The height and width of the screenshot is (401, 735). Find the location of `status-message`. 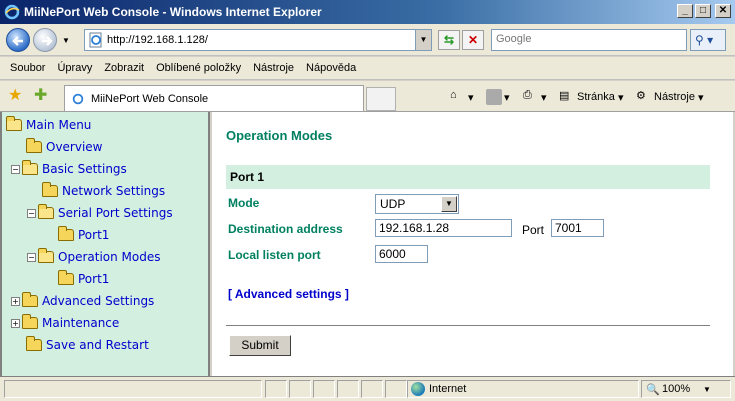

status-message is located at coordinates (133, 389).